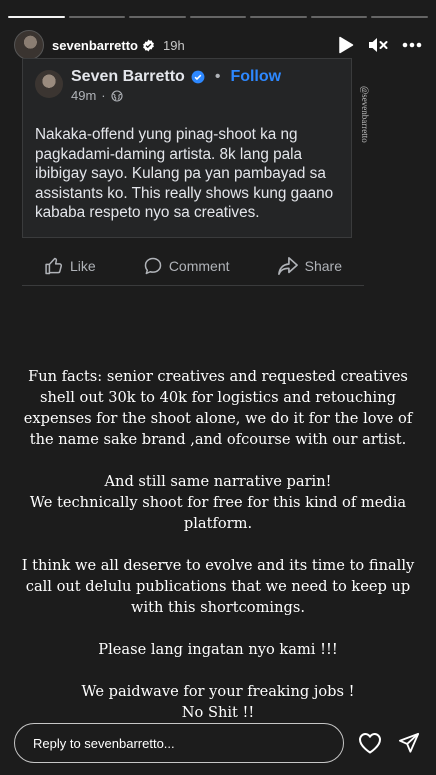  What do you see at coordinates (153, 266) in the screenshot?
I see `comment-bubble-icon` at bounding box center [153, 266].